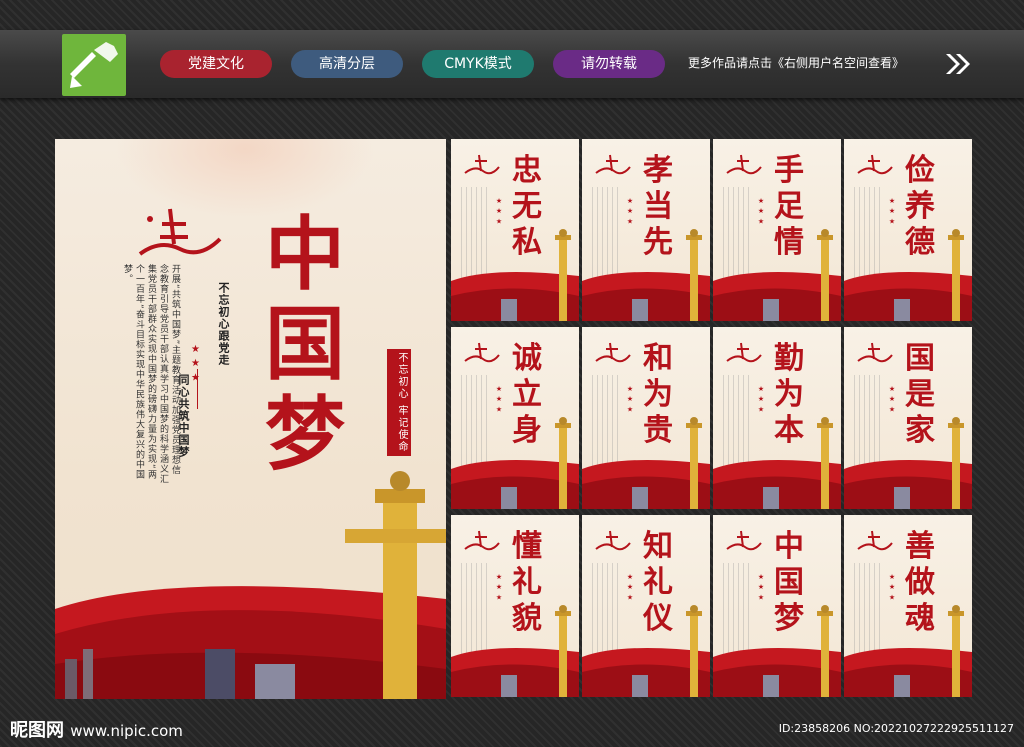 This screenshot has width=1024, height=747. What do you see at coordinates (920, 582) in the screenshot?
I see `card-title: 善做魂` at bounding box center [920, 582].